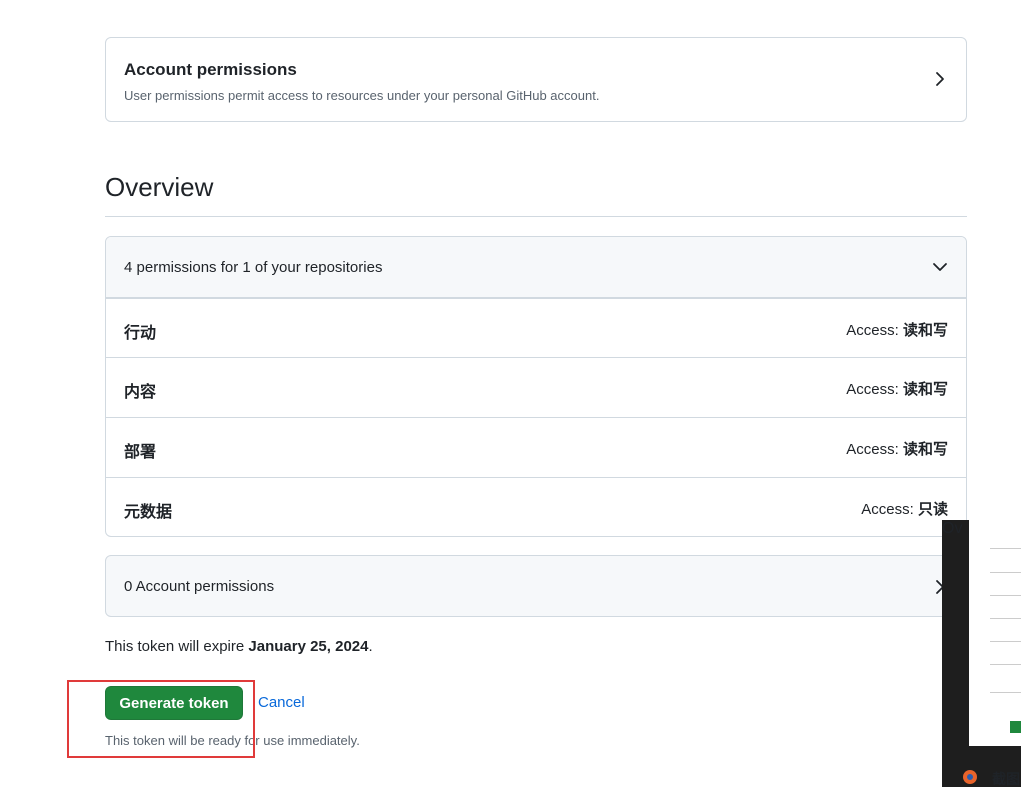 The image size is (1021, 790). I want to click on permission-name: 部署, so click(140, 452).